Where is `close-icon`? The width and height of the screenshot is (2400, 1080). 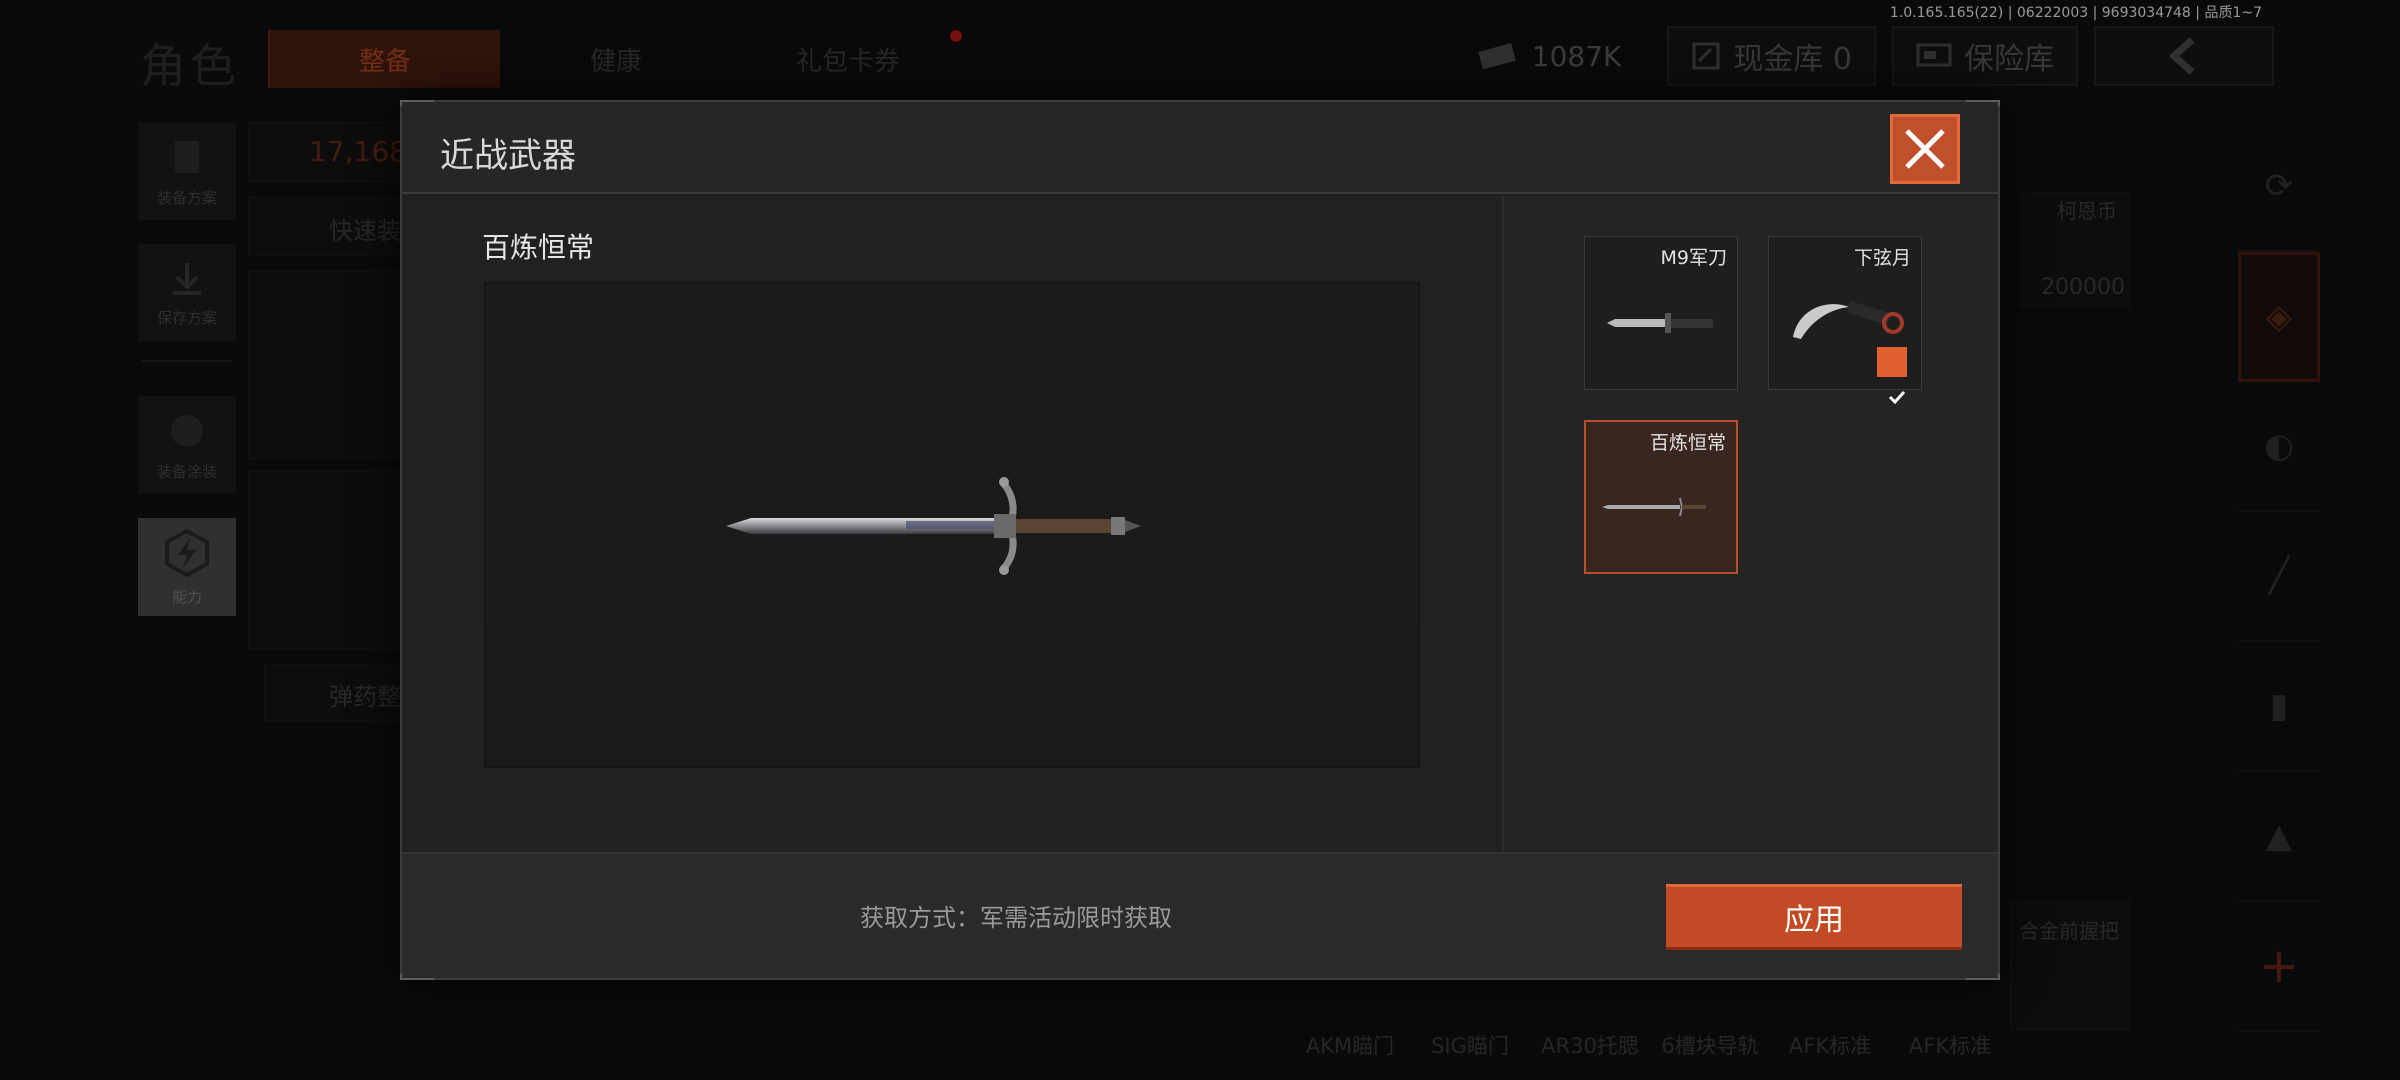 close-icon is located at coordinates (1925, 149).